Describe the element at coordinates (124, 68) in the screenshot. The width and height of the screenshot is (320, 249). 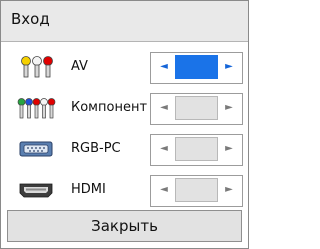
I see `input-row-av: AV ◄ ►` at that location.